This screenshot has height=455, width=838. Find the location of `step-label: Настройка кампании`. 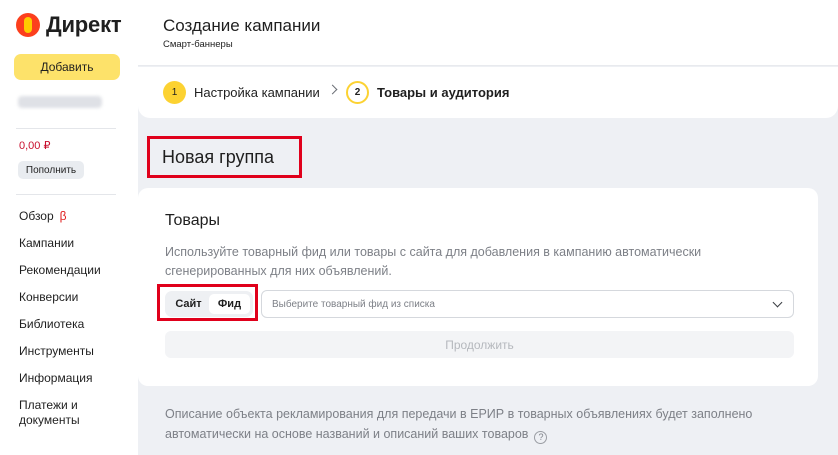

step-label: Настройка кампании is located at coordinates (257, 92).